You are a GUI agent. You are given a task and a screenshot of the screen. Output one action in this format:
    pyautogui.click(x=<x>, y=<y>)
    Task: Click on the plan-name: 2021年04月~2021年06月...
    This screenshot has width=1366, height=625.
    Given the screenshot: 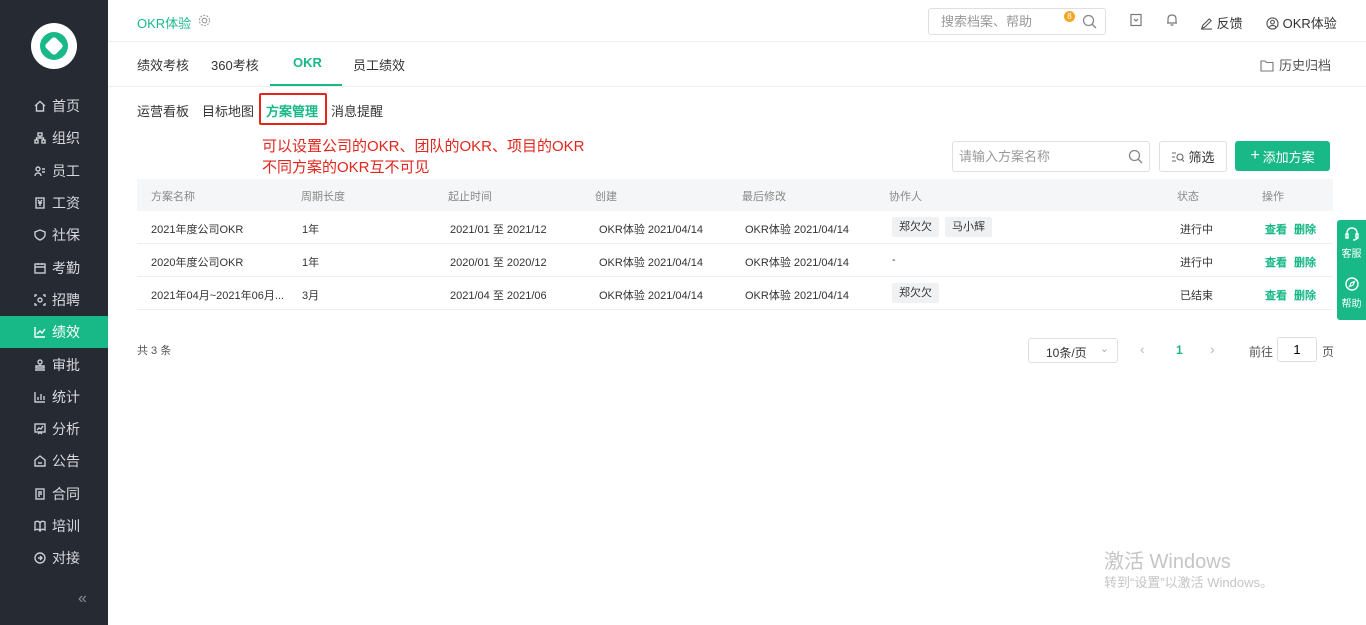 What is the action you would take?
    pyautogui.click(x=218, y=296)
    